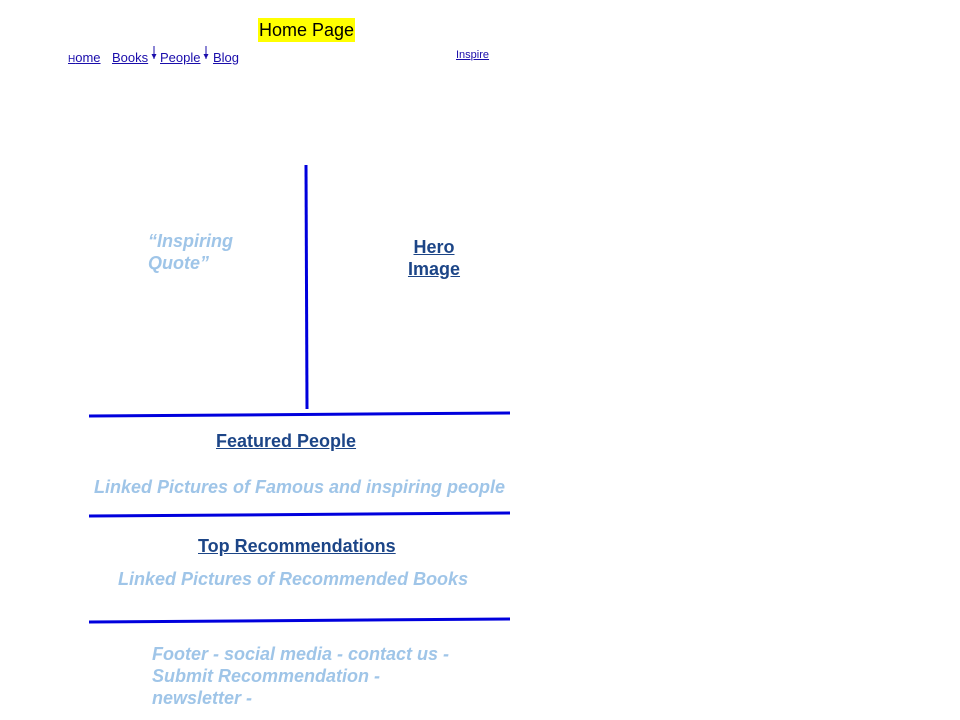 This screenshot has width=960, height=720. Describe the element at coordinates (180, 58) in the screenshot. I see `nav-people-link: People` at that location.